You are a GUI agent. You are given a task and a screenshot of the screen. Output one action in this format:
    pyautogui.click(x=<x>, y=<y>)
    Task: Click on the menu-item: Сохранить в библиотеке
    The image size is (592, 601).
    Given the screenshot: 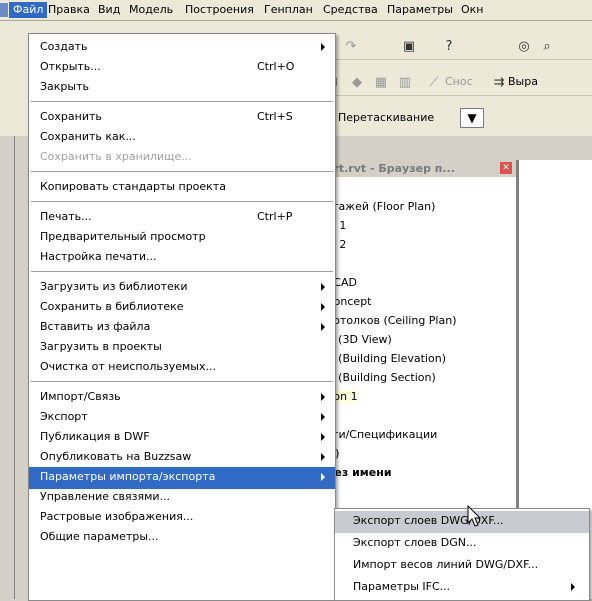 What is the action you would take?
    pyautogui.click(x=182, y=308)
    